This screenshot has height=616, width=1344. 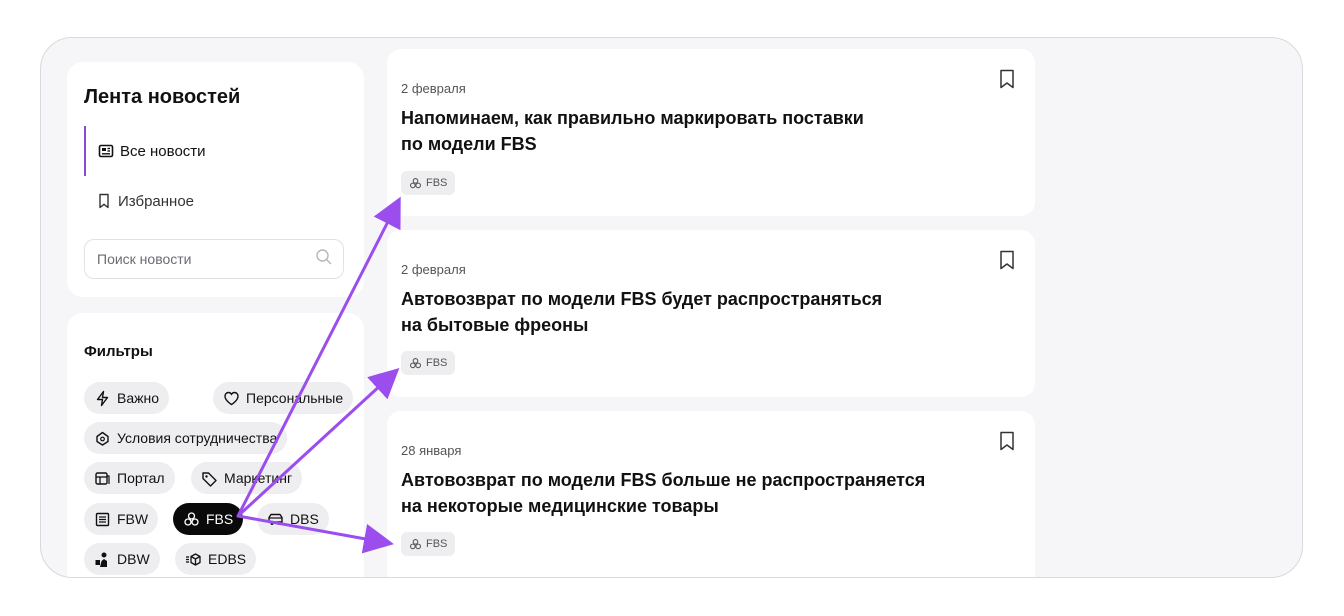 I want to click on filter-chip-terms: Условия сотрудничества, so click(x=186, y=438).